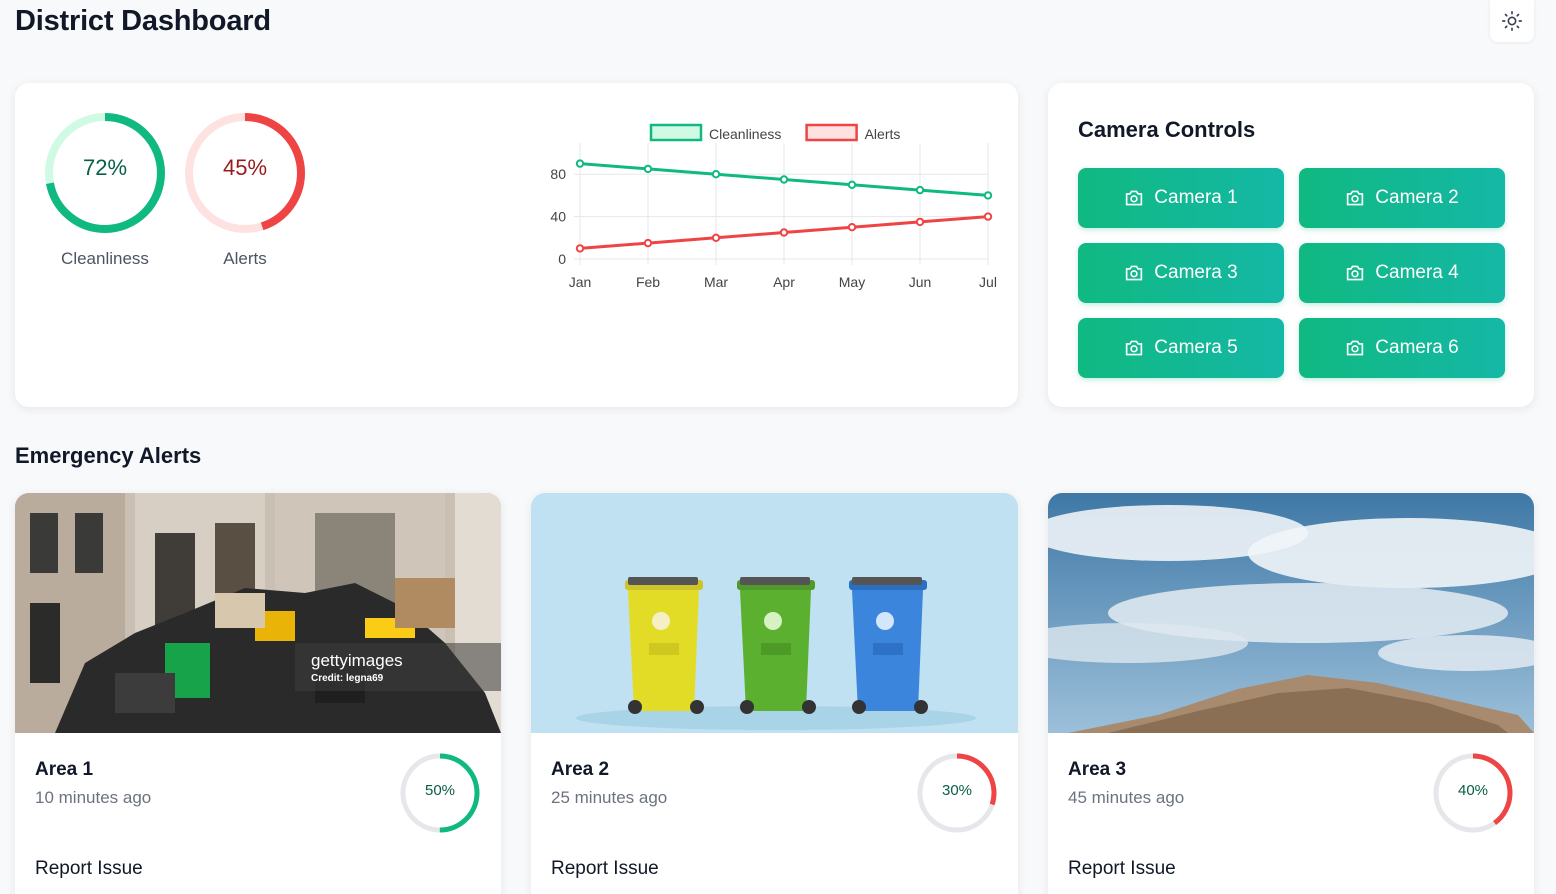 The image size is (1556, 894). I want to click on alerts-label: Alerts, so click(245, 258).